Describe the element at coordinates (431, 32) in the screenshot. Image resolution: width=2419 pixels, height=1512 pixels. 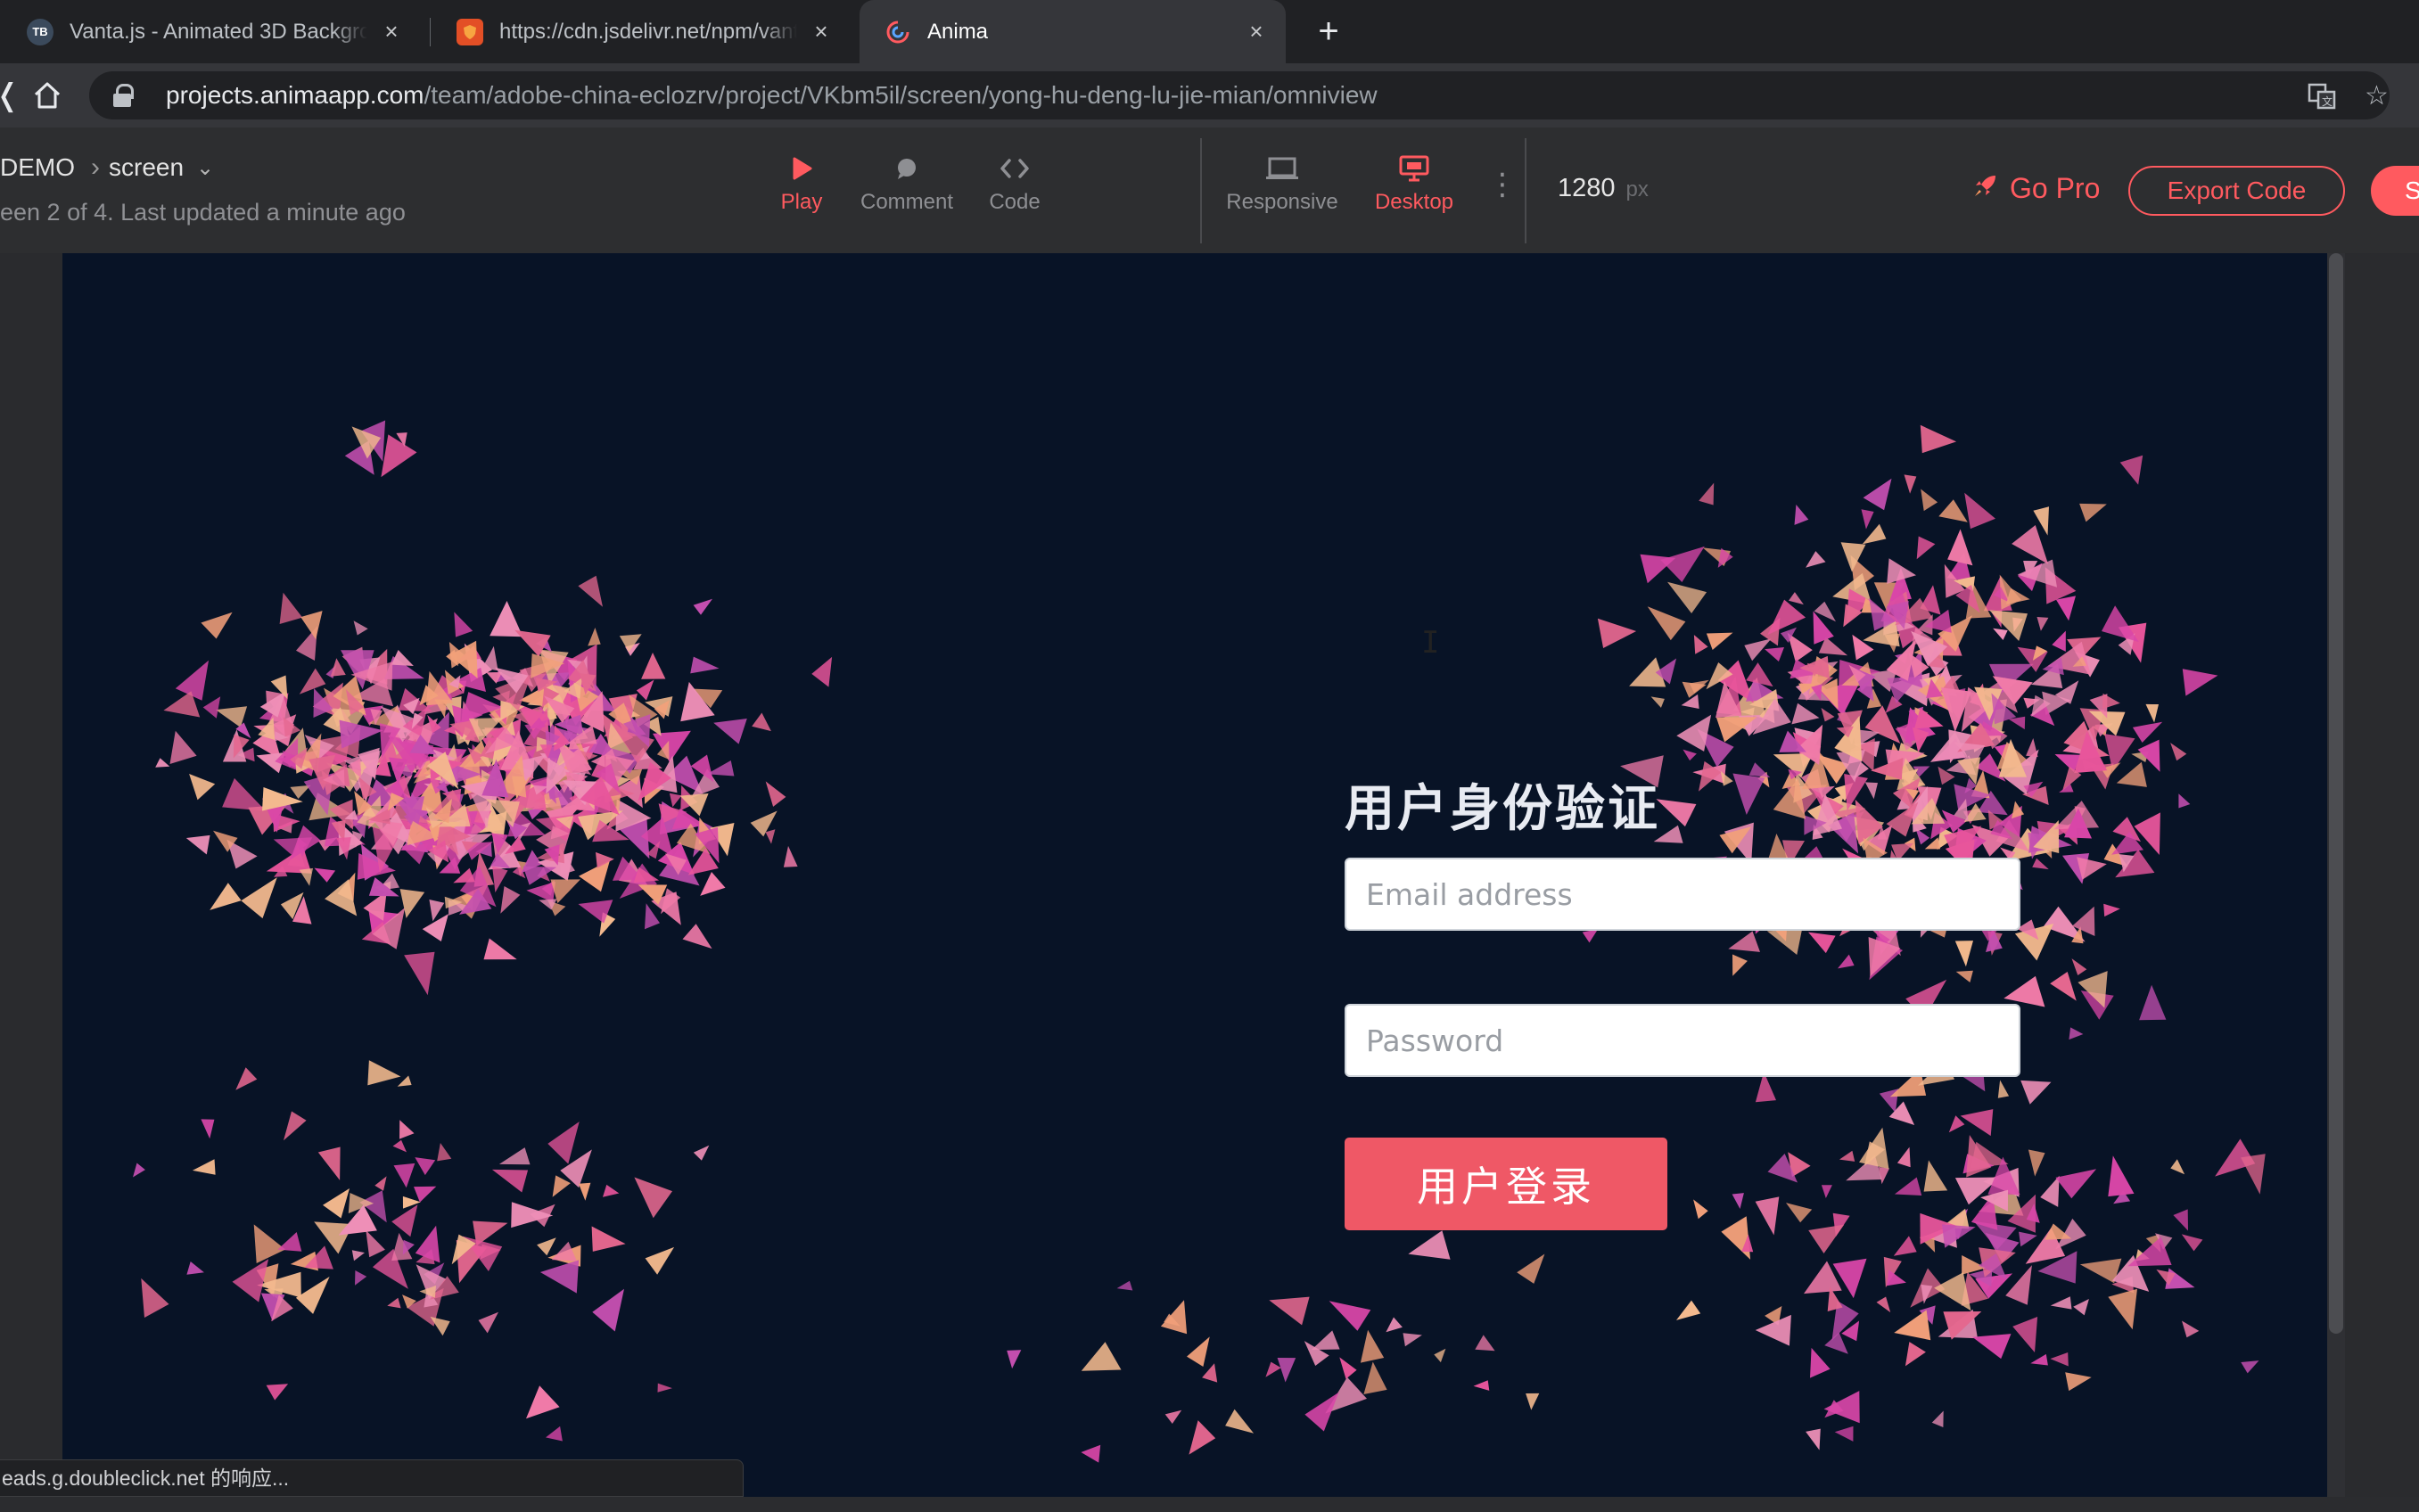
I see `tab-divider` at that location.